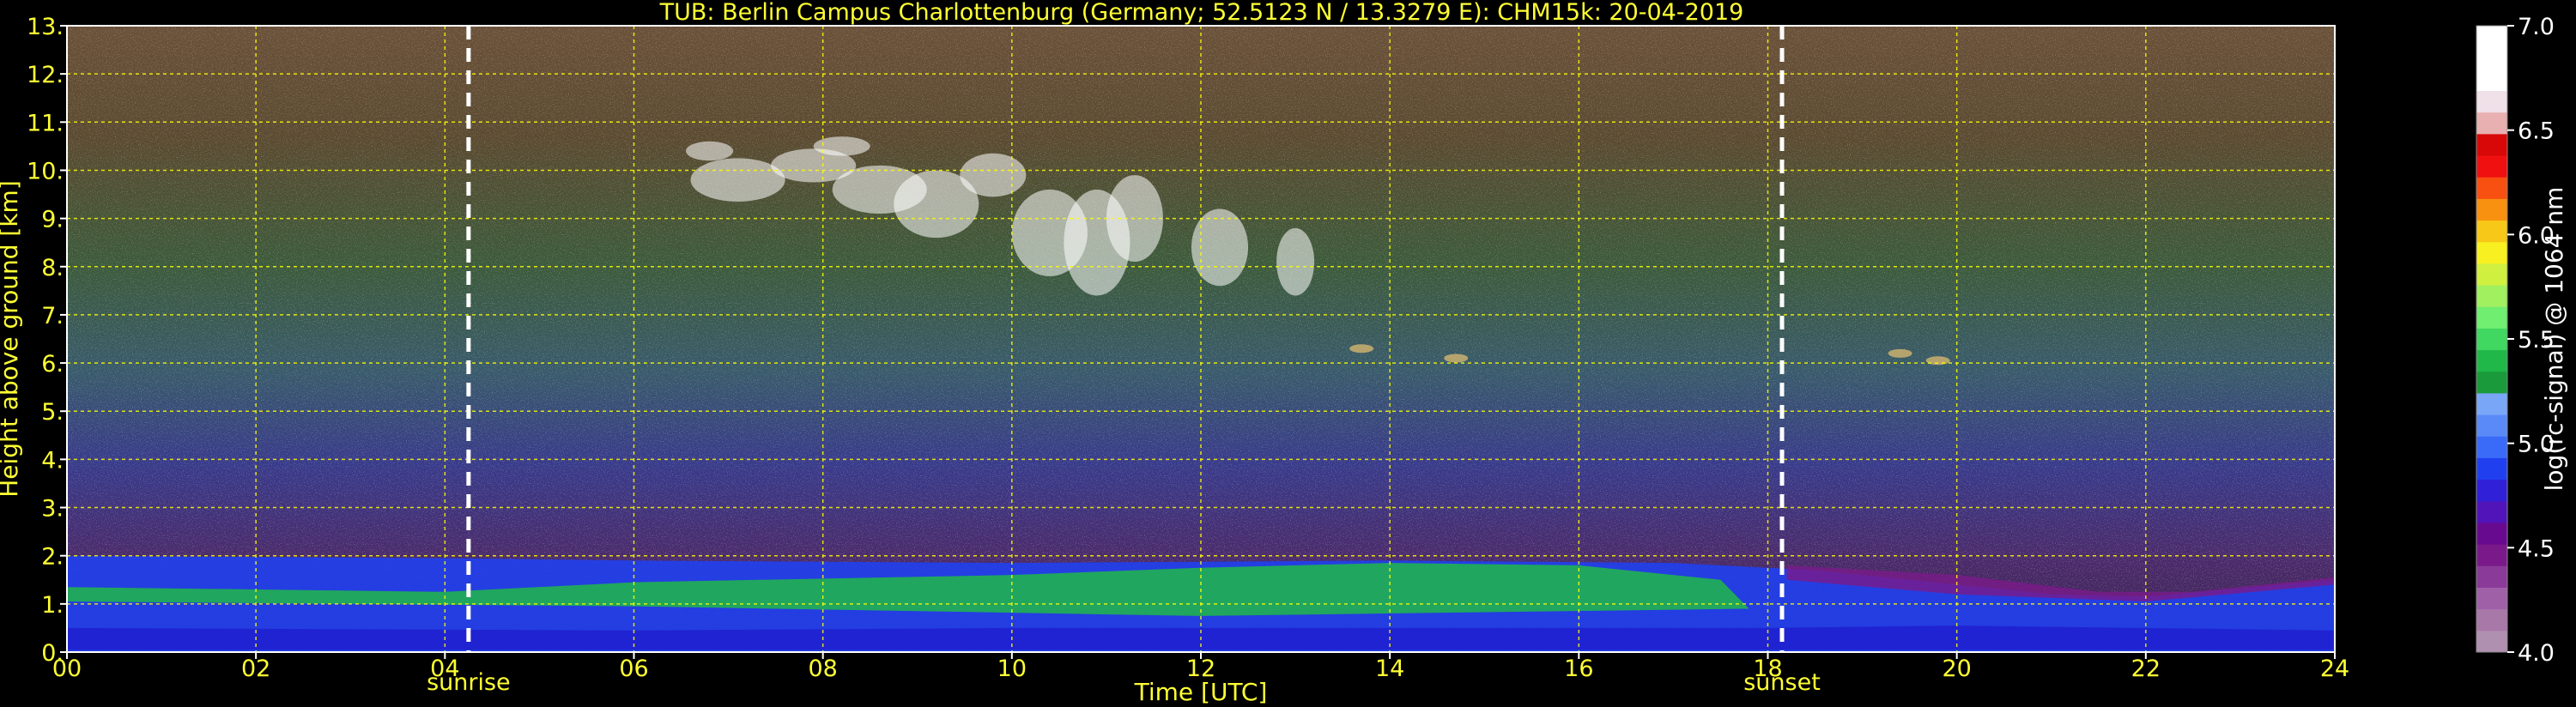 This screenshot has width=2576, height=707. I want to click on colorbar-tick-label: 6.5, so click(2536, 131).